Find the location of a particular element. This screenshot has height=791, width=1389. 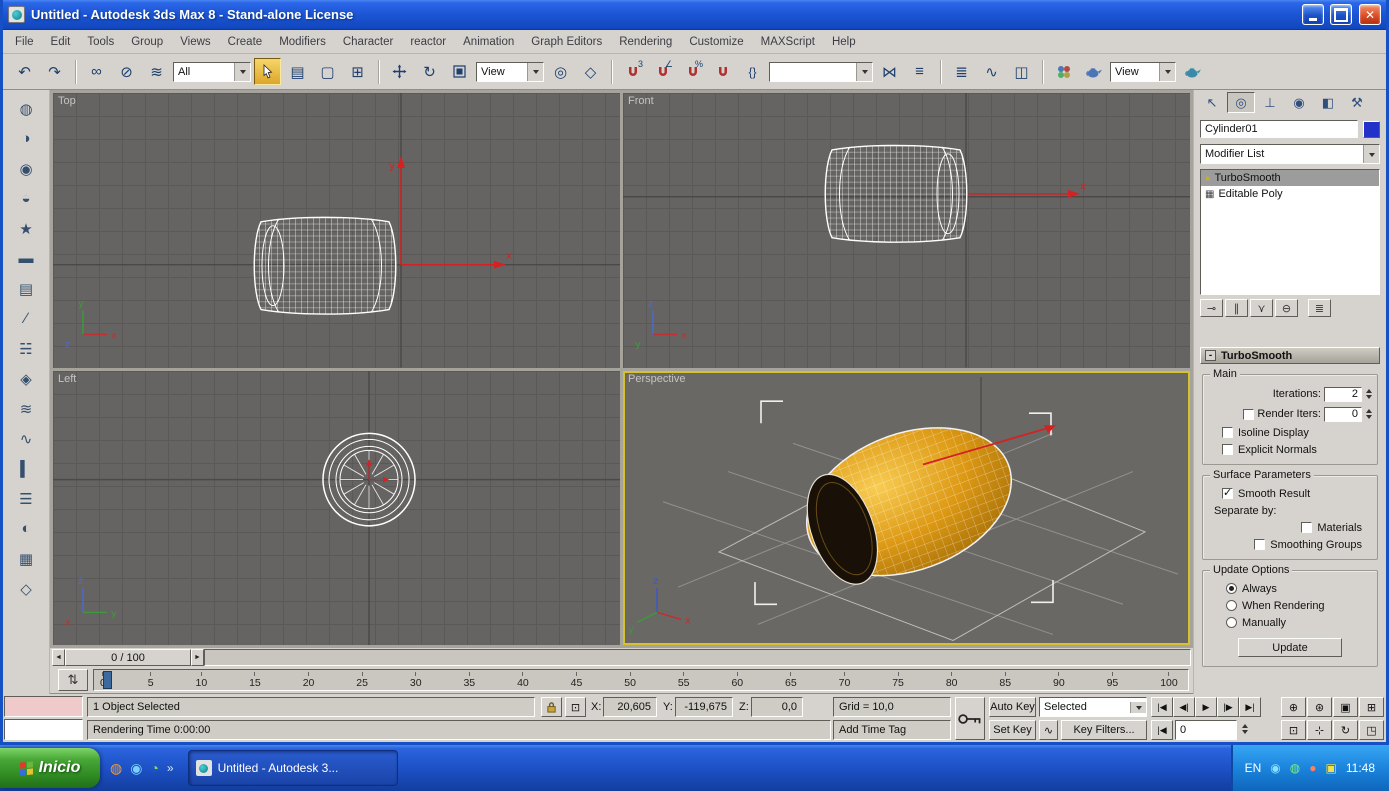

select-and-scale-button is located at coordinates (459, 71).